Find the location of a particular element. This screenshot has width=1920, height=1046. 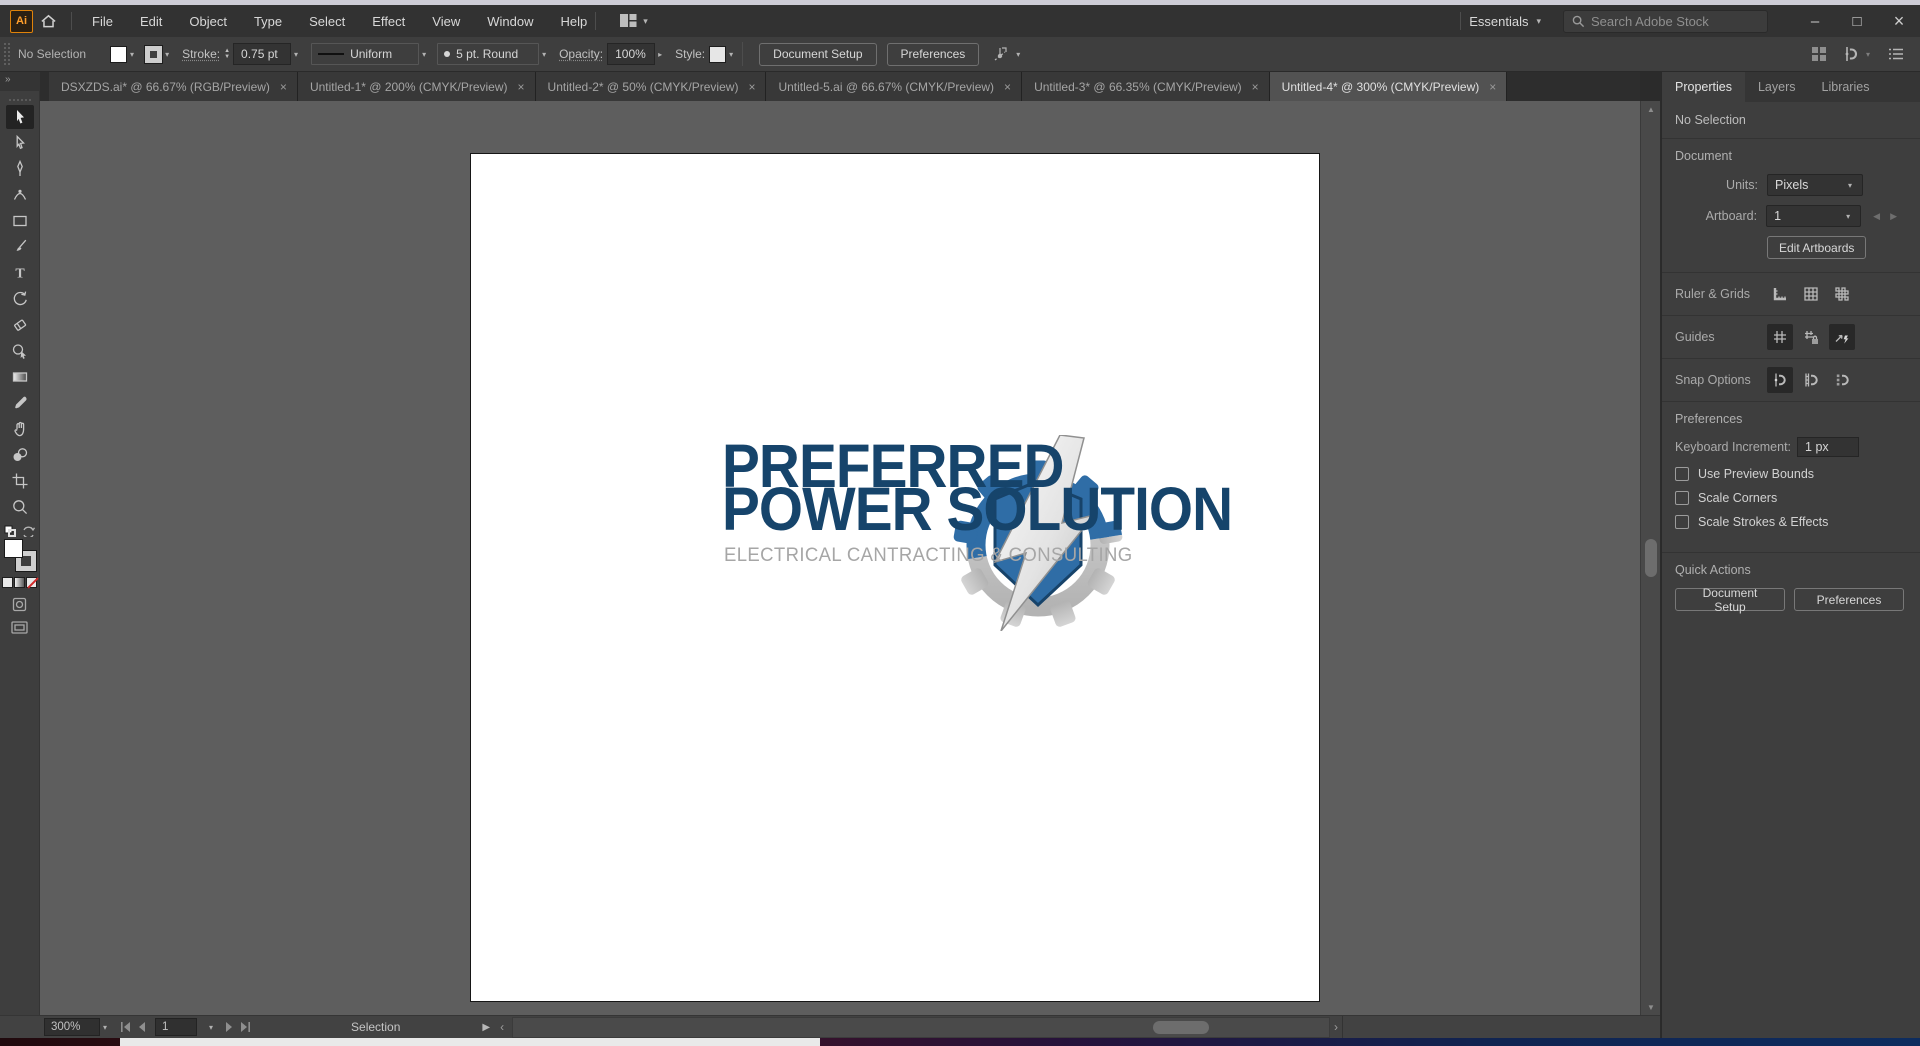

stroke-weight-field: 0.75 pt is located at coordinates (262, 54).